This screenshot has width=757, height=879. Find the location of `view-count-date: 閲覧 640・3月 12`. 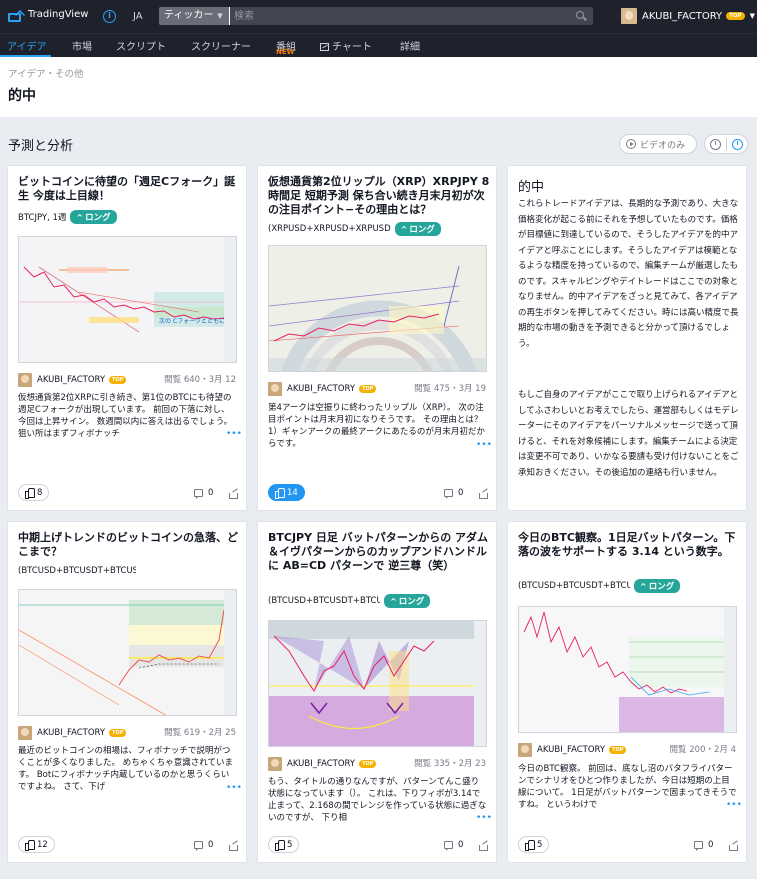

view-count-date: 閲覧 640・3月 12 is located at coordinates (200, 380).